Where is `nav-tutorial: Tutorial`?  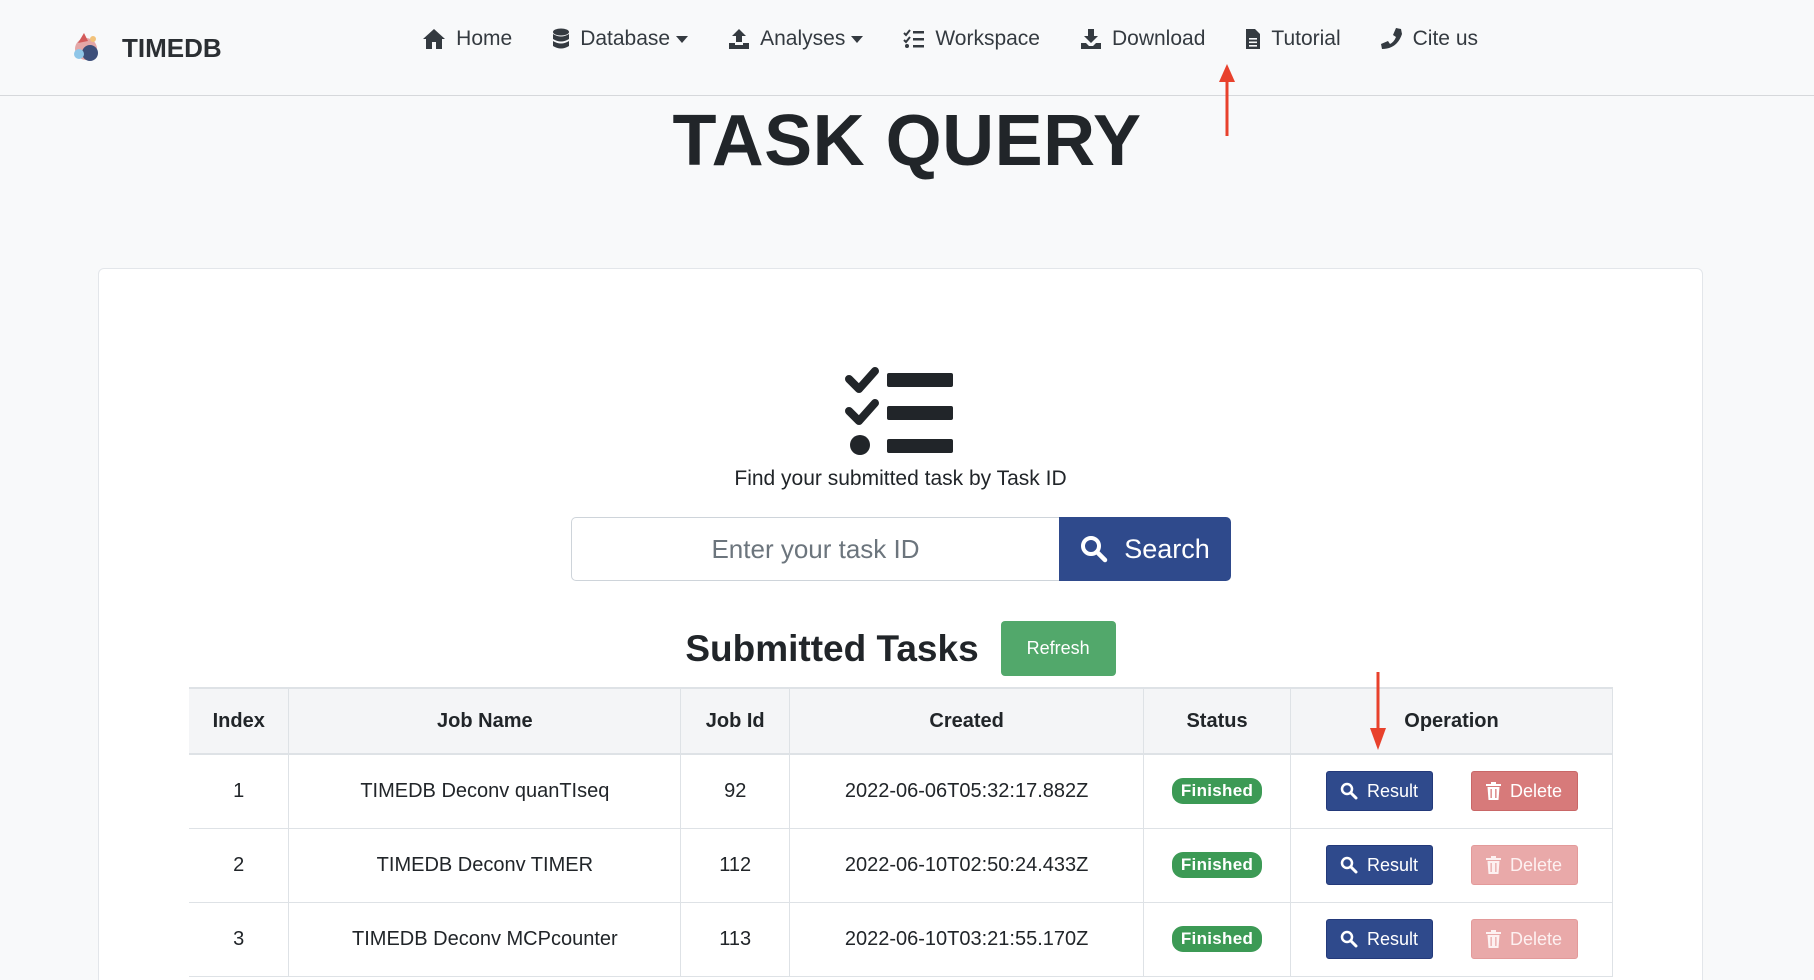
nav-tutorial: Tutorial is located at coordinates (1293, 39).